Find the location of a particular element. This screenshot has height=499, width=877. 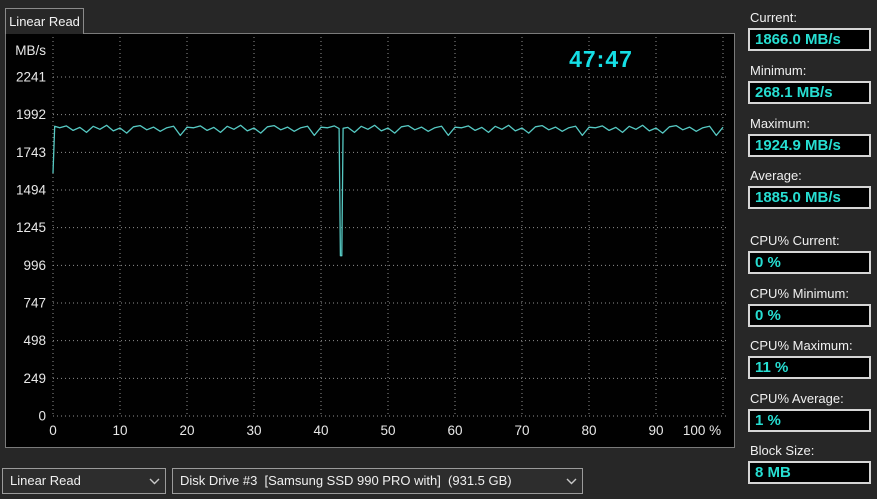

stat-cpu-maximum: CPU% Maximum: 11 % is located at coordinates (809, 358).